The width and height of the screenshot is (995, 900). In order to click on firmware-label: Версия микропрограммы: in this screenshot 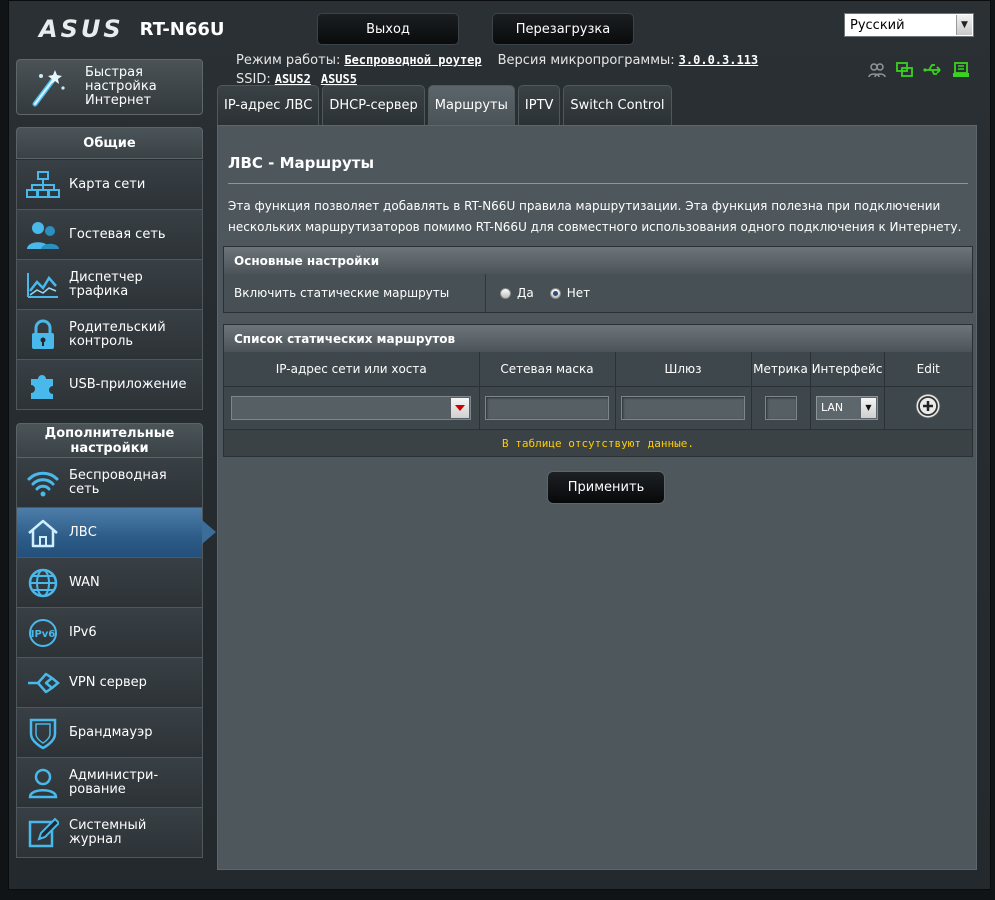, I will do `click(586, 60)`.